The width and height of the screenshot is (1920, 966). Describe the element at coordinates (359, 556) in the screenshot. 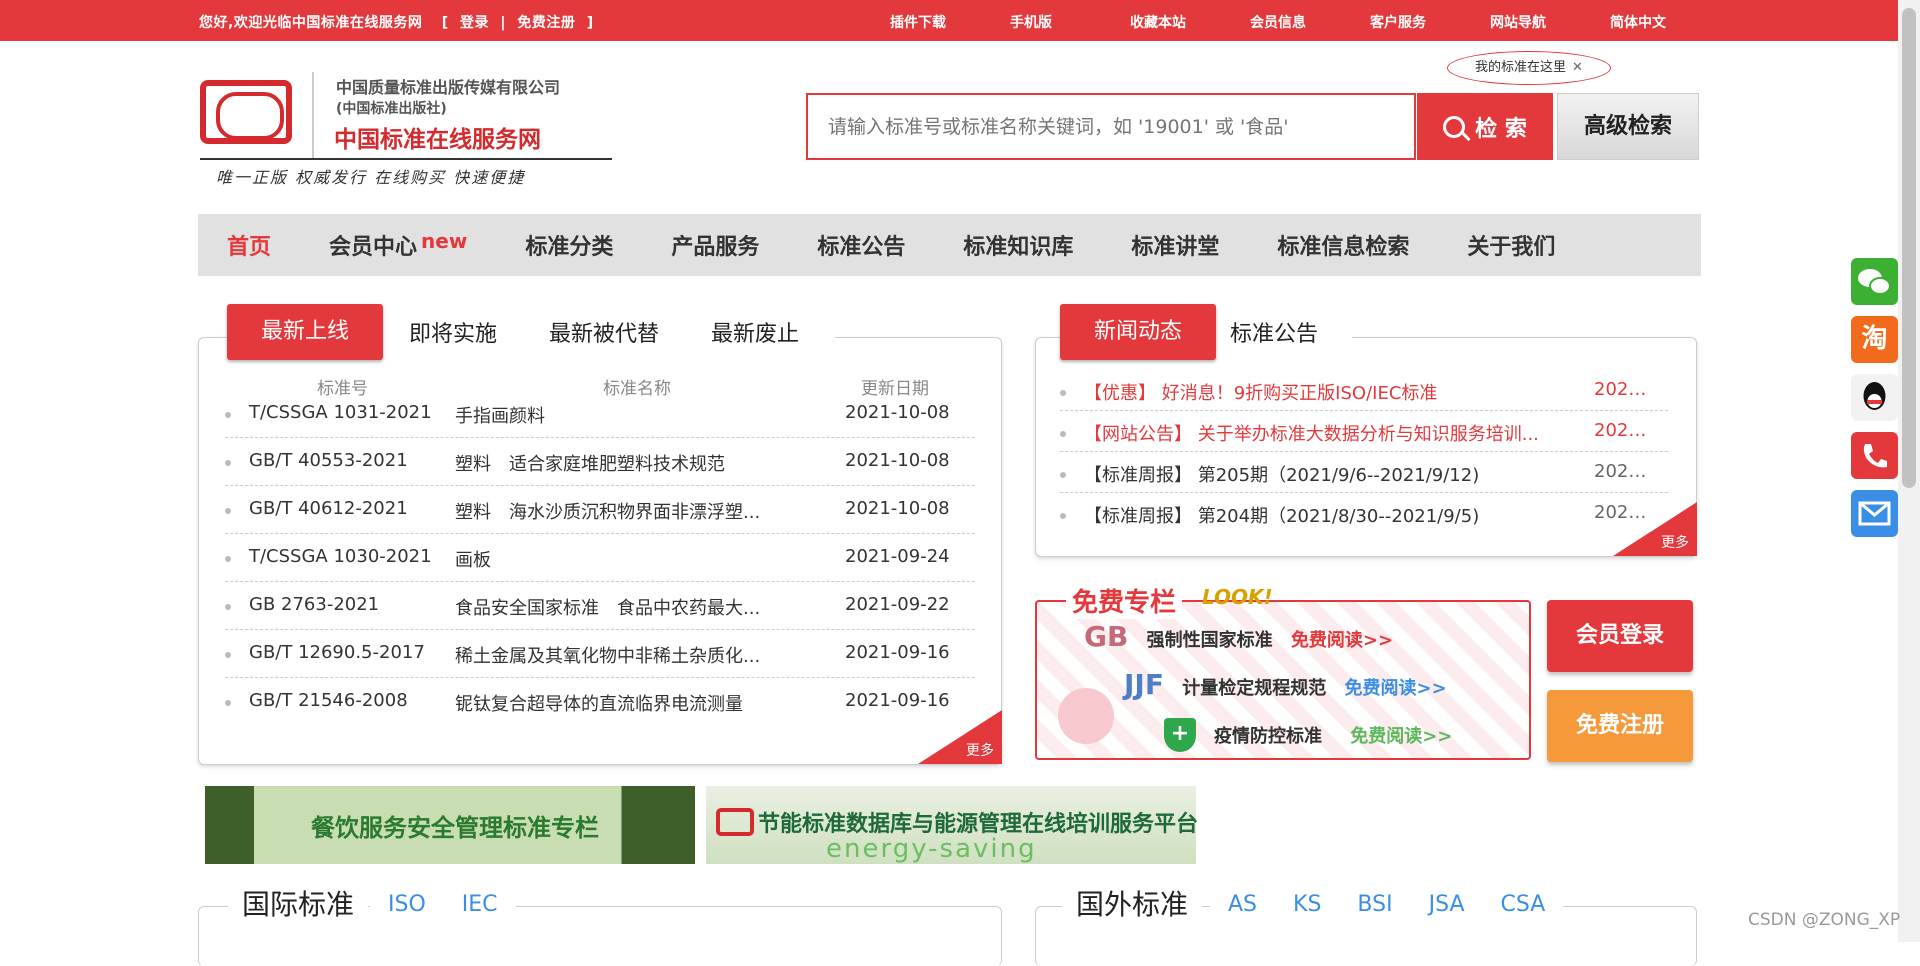

I see `standard-code: T/CSSGA 1030-2021` at that location.